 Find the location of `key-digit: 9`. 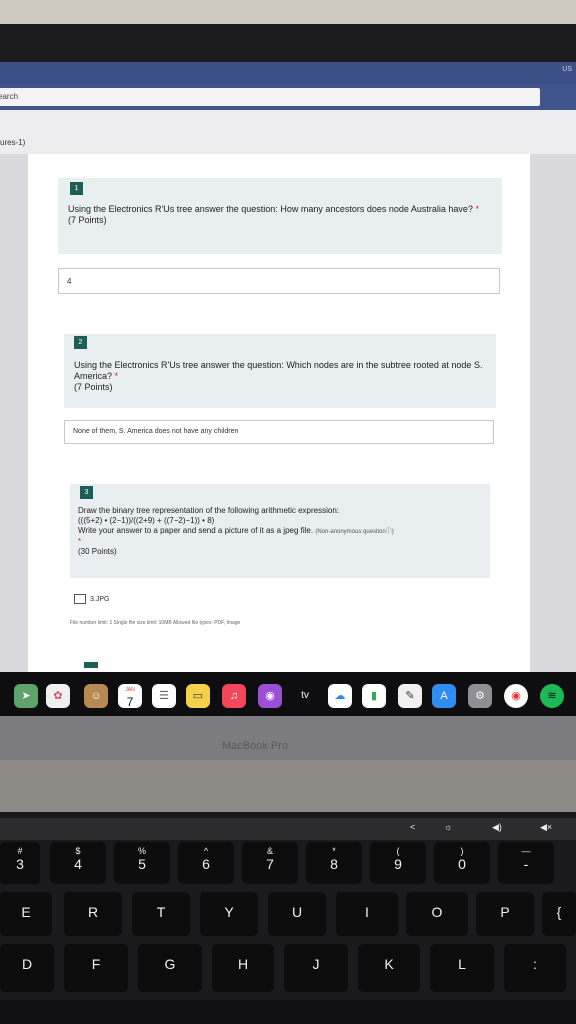

key-digit: 9 is located at coordinates (398, 864).